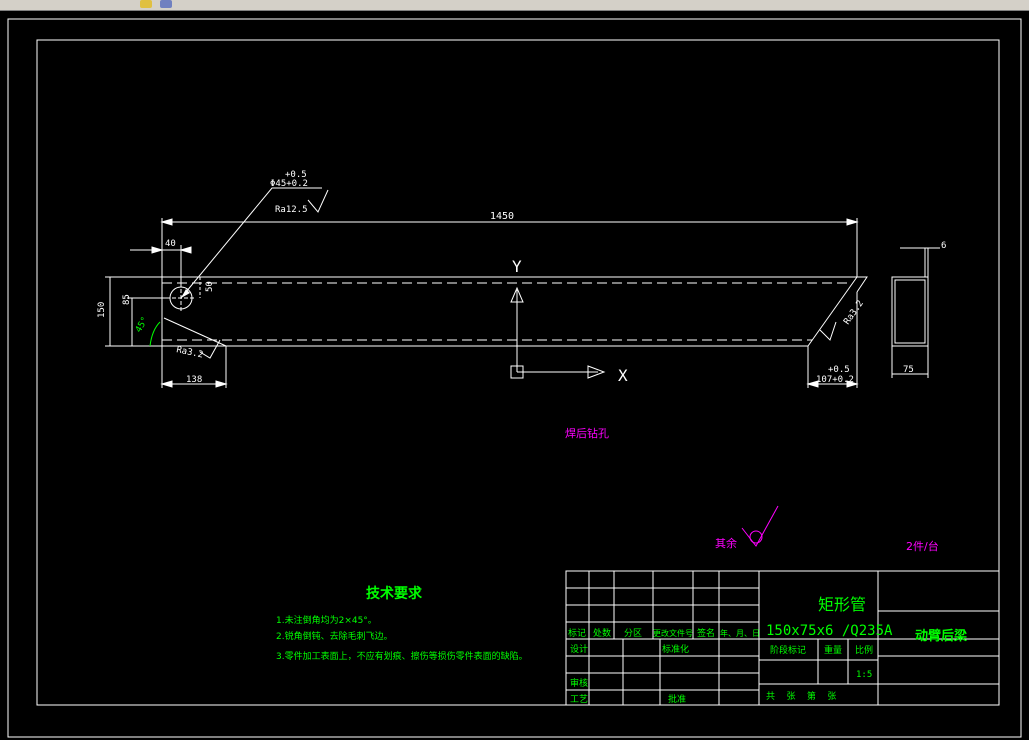  What do you see at coordinates (675, 649) in the screenshot?
I see `tb-standard: 标准化` at bounding box center [675, 649].